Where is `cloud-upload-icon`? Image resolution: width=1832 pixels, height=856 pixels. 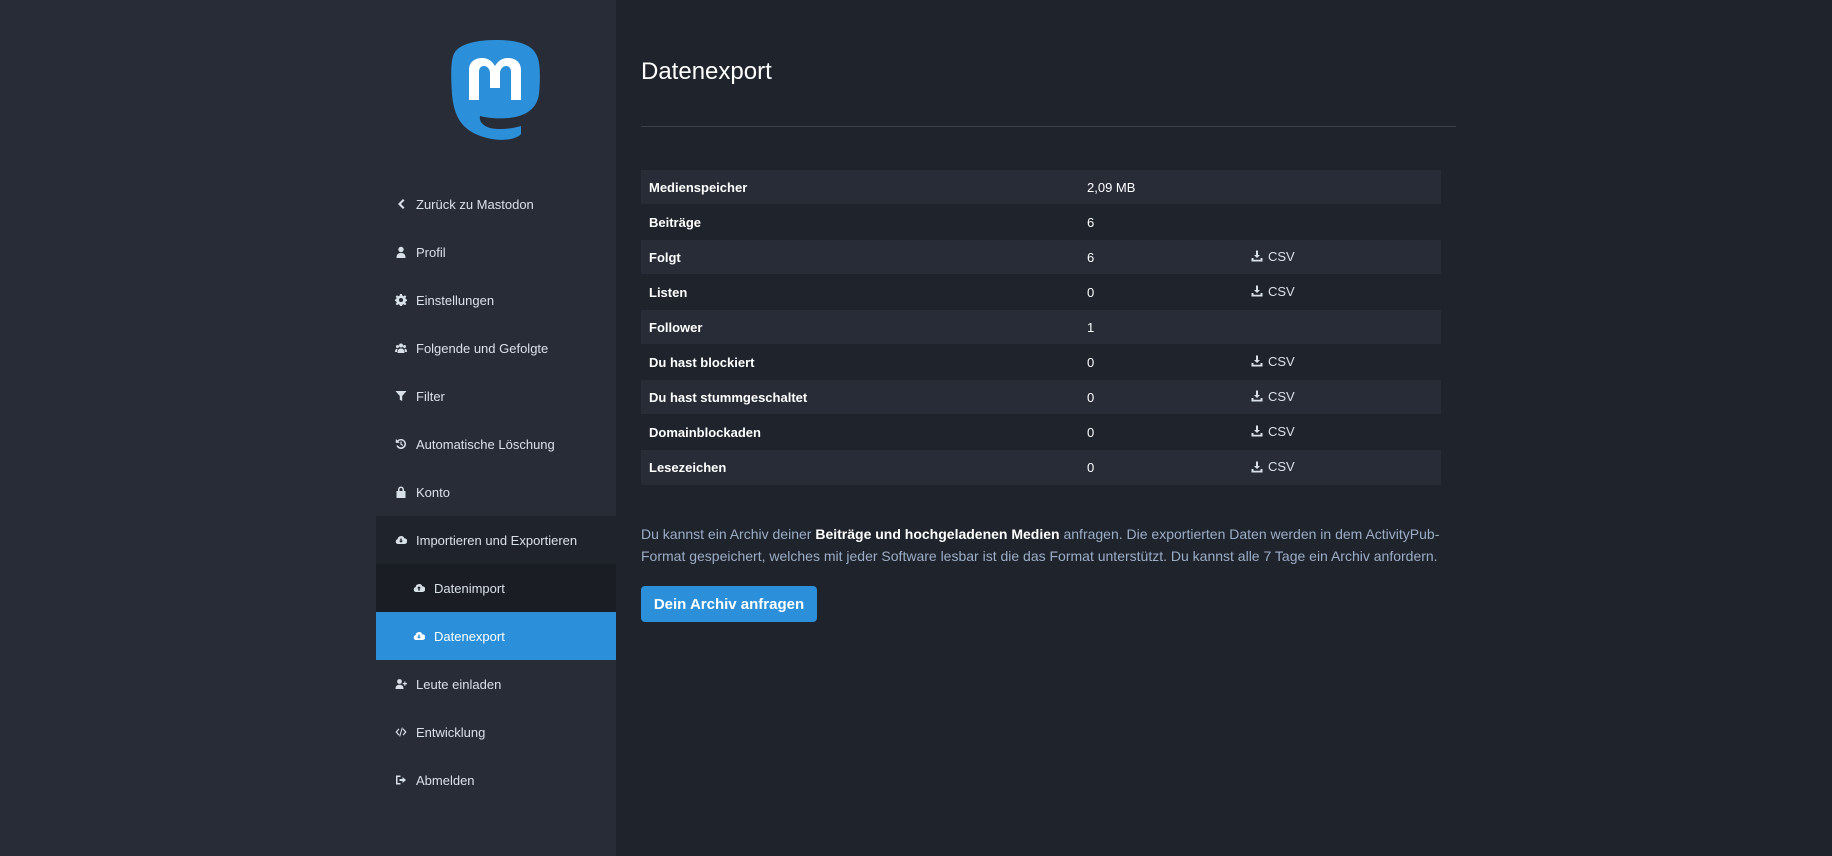
cloud-upload-icon is located at coordinates (419, 588).